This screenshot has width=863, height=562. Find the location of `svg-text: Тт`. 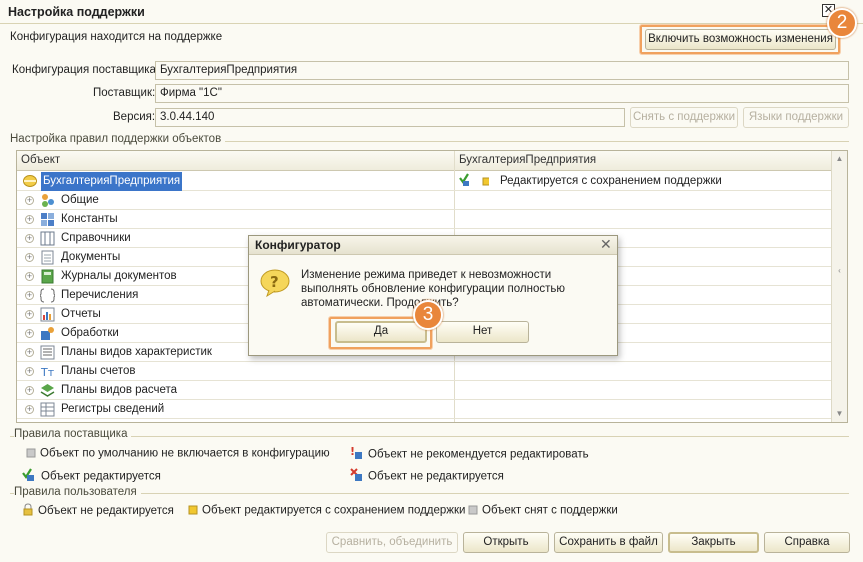

svg-text: Тт is located at coordinates (47, 372).